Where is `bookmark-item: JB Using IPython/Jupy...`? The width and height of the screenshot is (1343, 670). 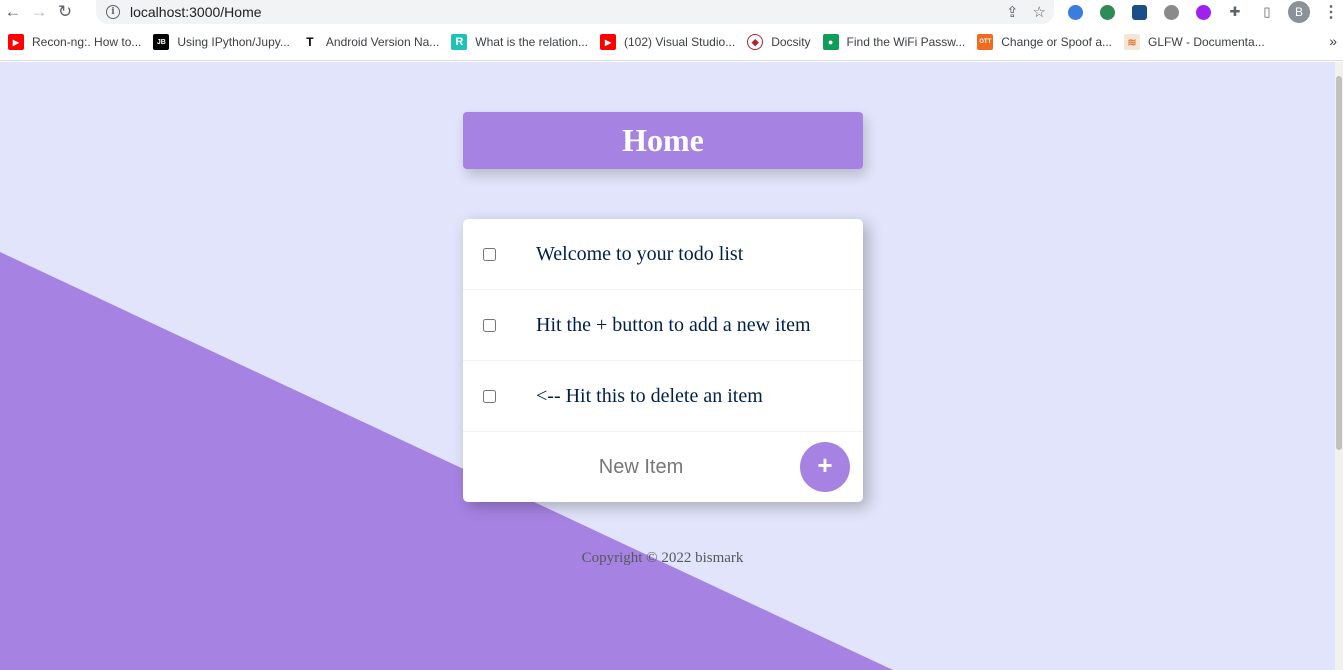
bookmark-item: JB Using IPython/Jupy... is located at coordinates (221, 42).